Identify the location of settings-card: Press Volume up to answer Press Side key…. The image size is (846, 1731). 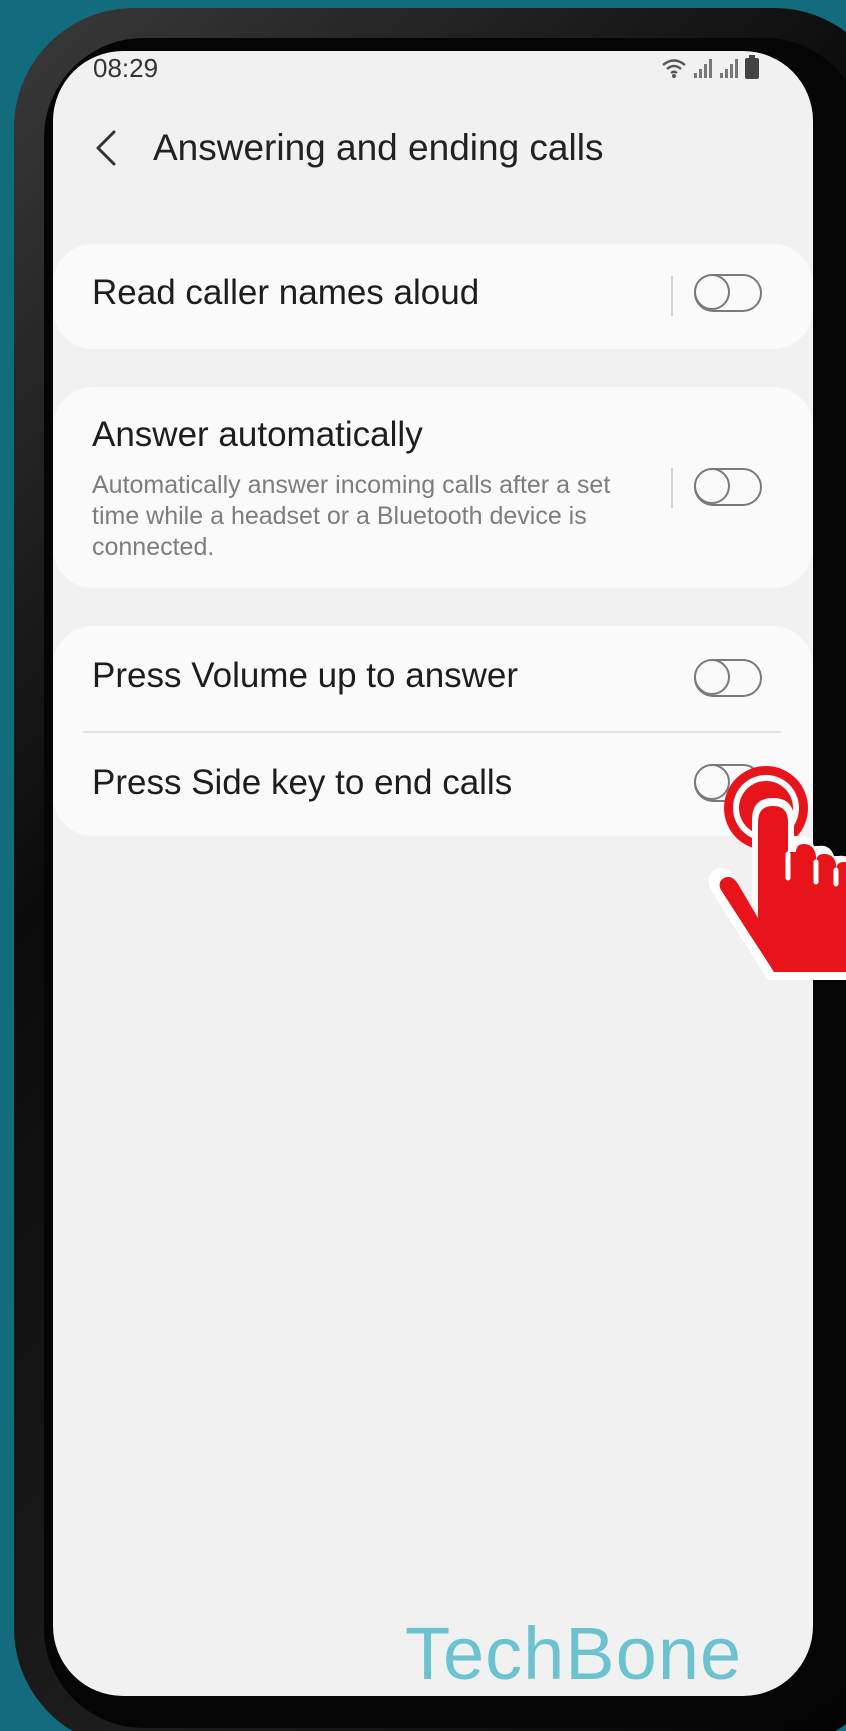
(433, 731).